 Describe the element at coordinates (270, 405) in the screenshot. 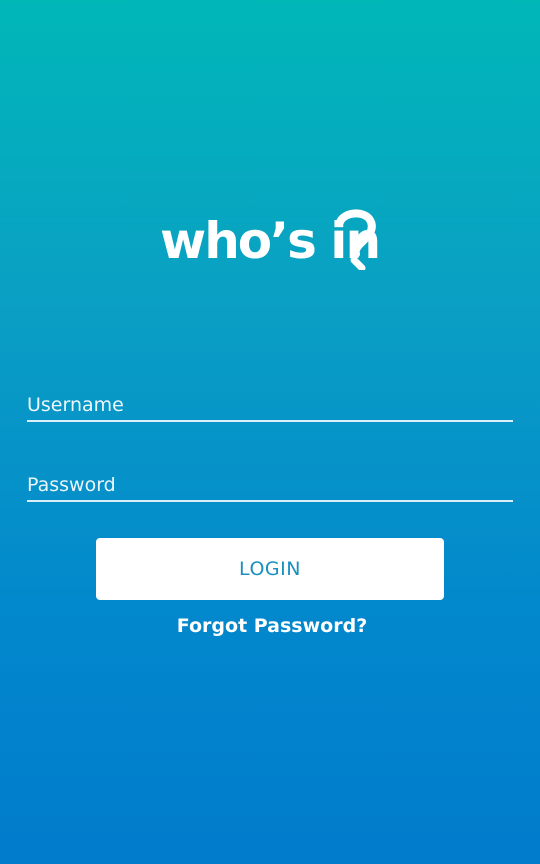

I see `username-input` at that location.